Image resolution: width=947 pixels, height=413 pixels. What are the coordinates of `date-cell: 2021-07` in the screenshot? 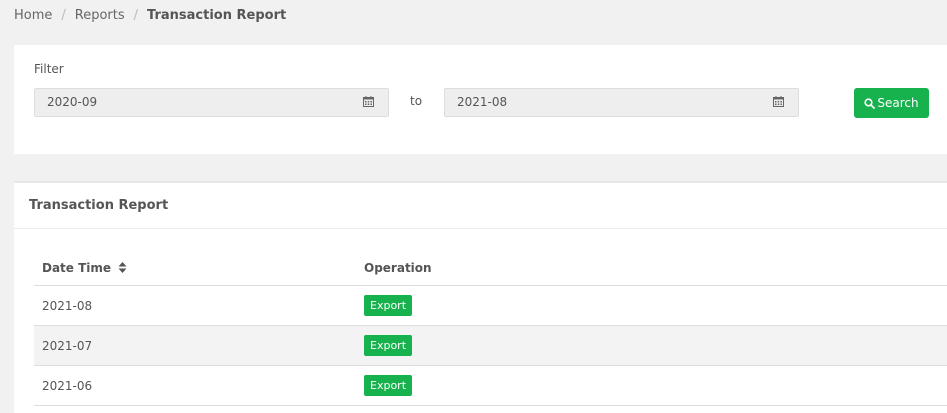 It's located at (195, 345).